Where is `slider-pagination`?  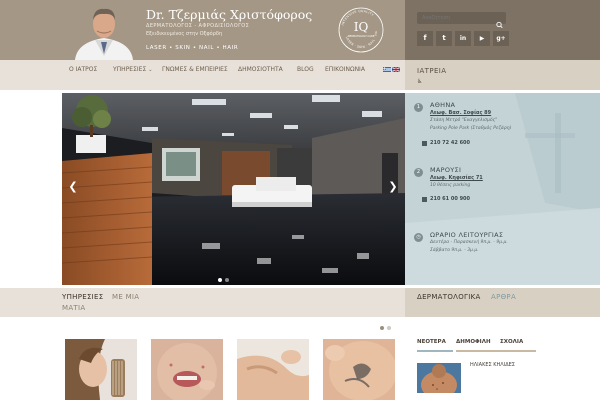 slider-pagination is located at coordinates (223, 280).